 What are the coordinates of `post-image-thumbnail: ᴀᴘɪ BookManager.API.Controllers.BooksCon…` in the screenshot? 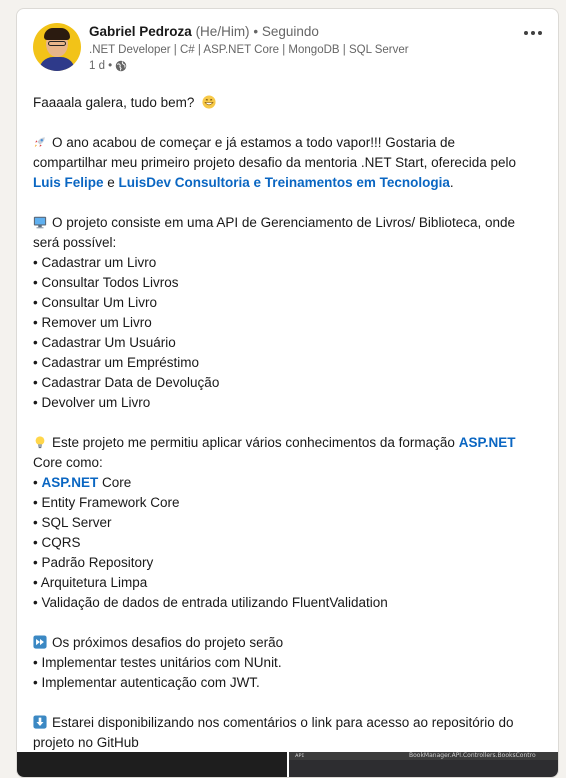 It's located at (423, 764).